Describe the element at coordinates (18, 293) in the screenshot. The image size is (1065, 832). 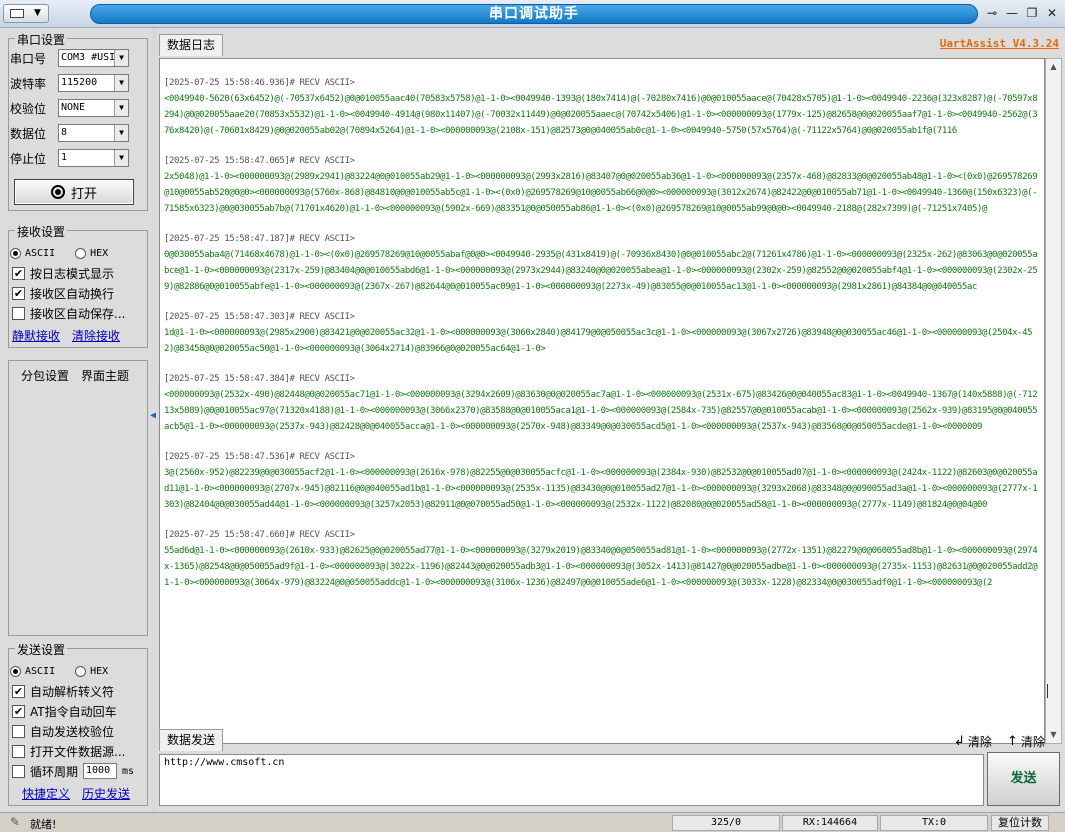
I see `auto-wrap-checkbox: ✔` at that location.